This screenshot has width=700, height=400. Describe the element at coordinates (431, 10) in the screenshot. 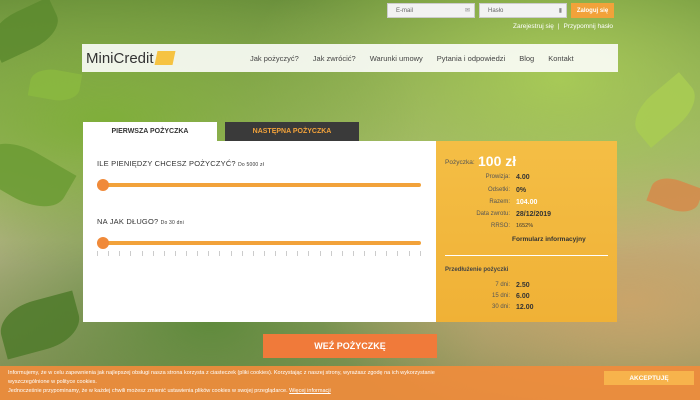

I see `email-field: E-mail ✉` at that location.